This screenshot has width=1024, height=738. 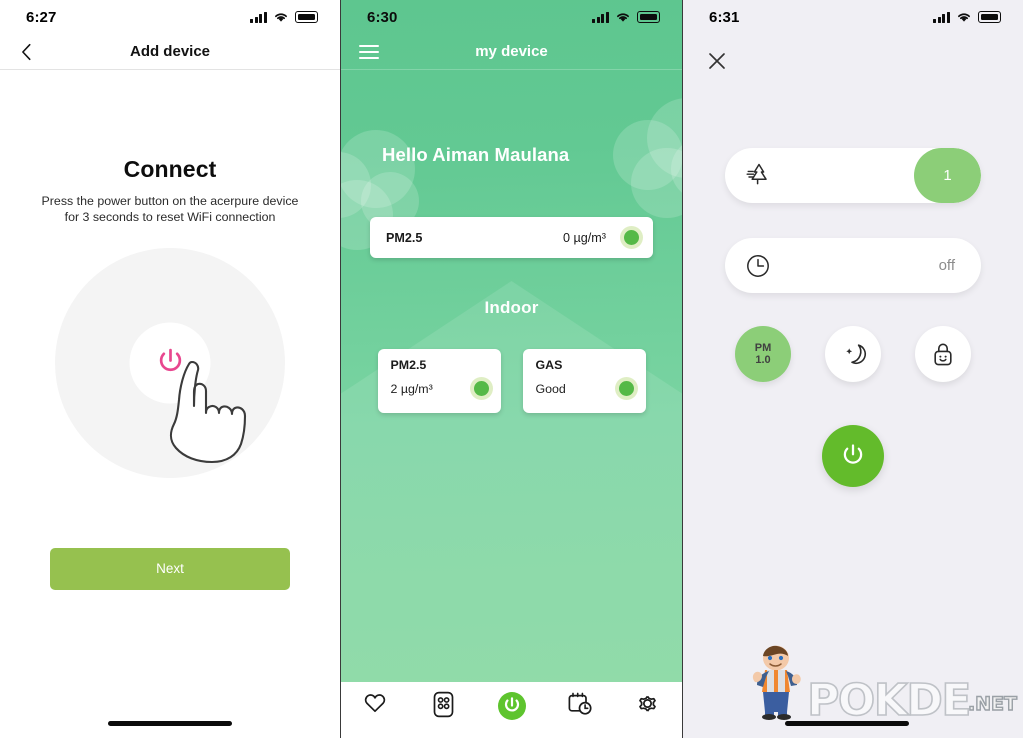 What do you see at coordinates (549, 365) in the screenshot?
I see `card-label: GAS` at bounding box center [549, 365].